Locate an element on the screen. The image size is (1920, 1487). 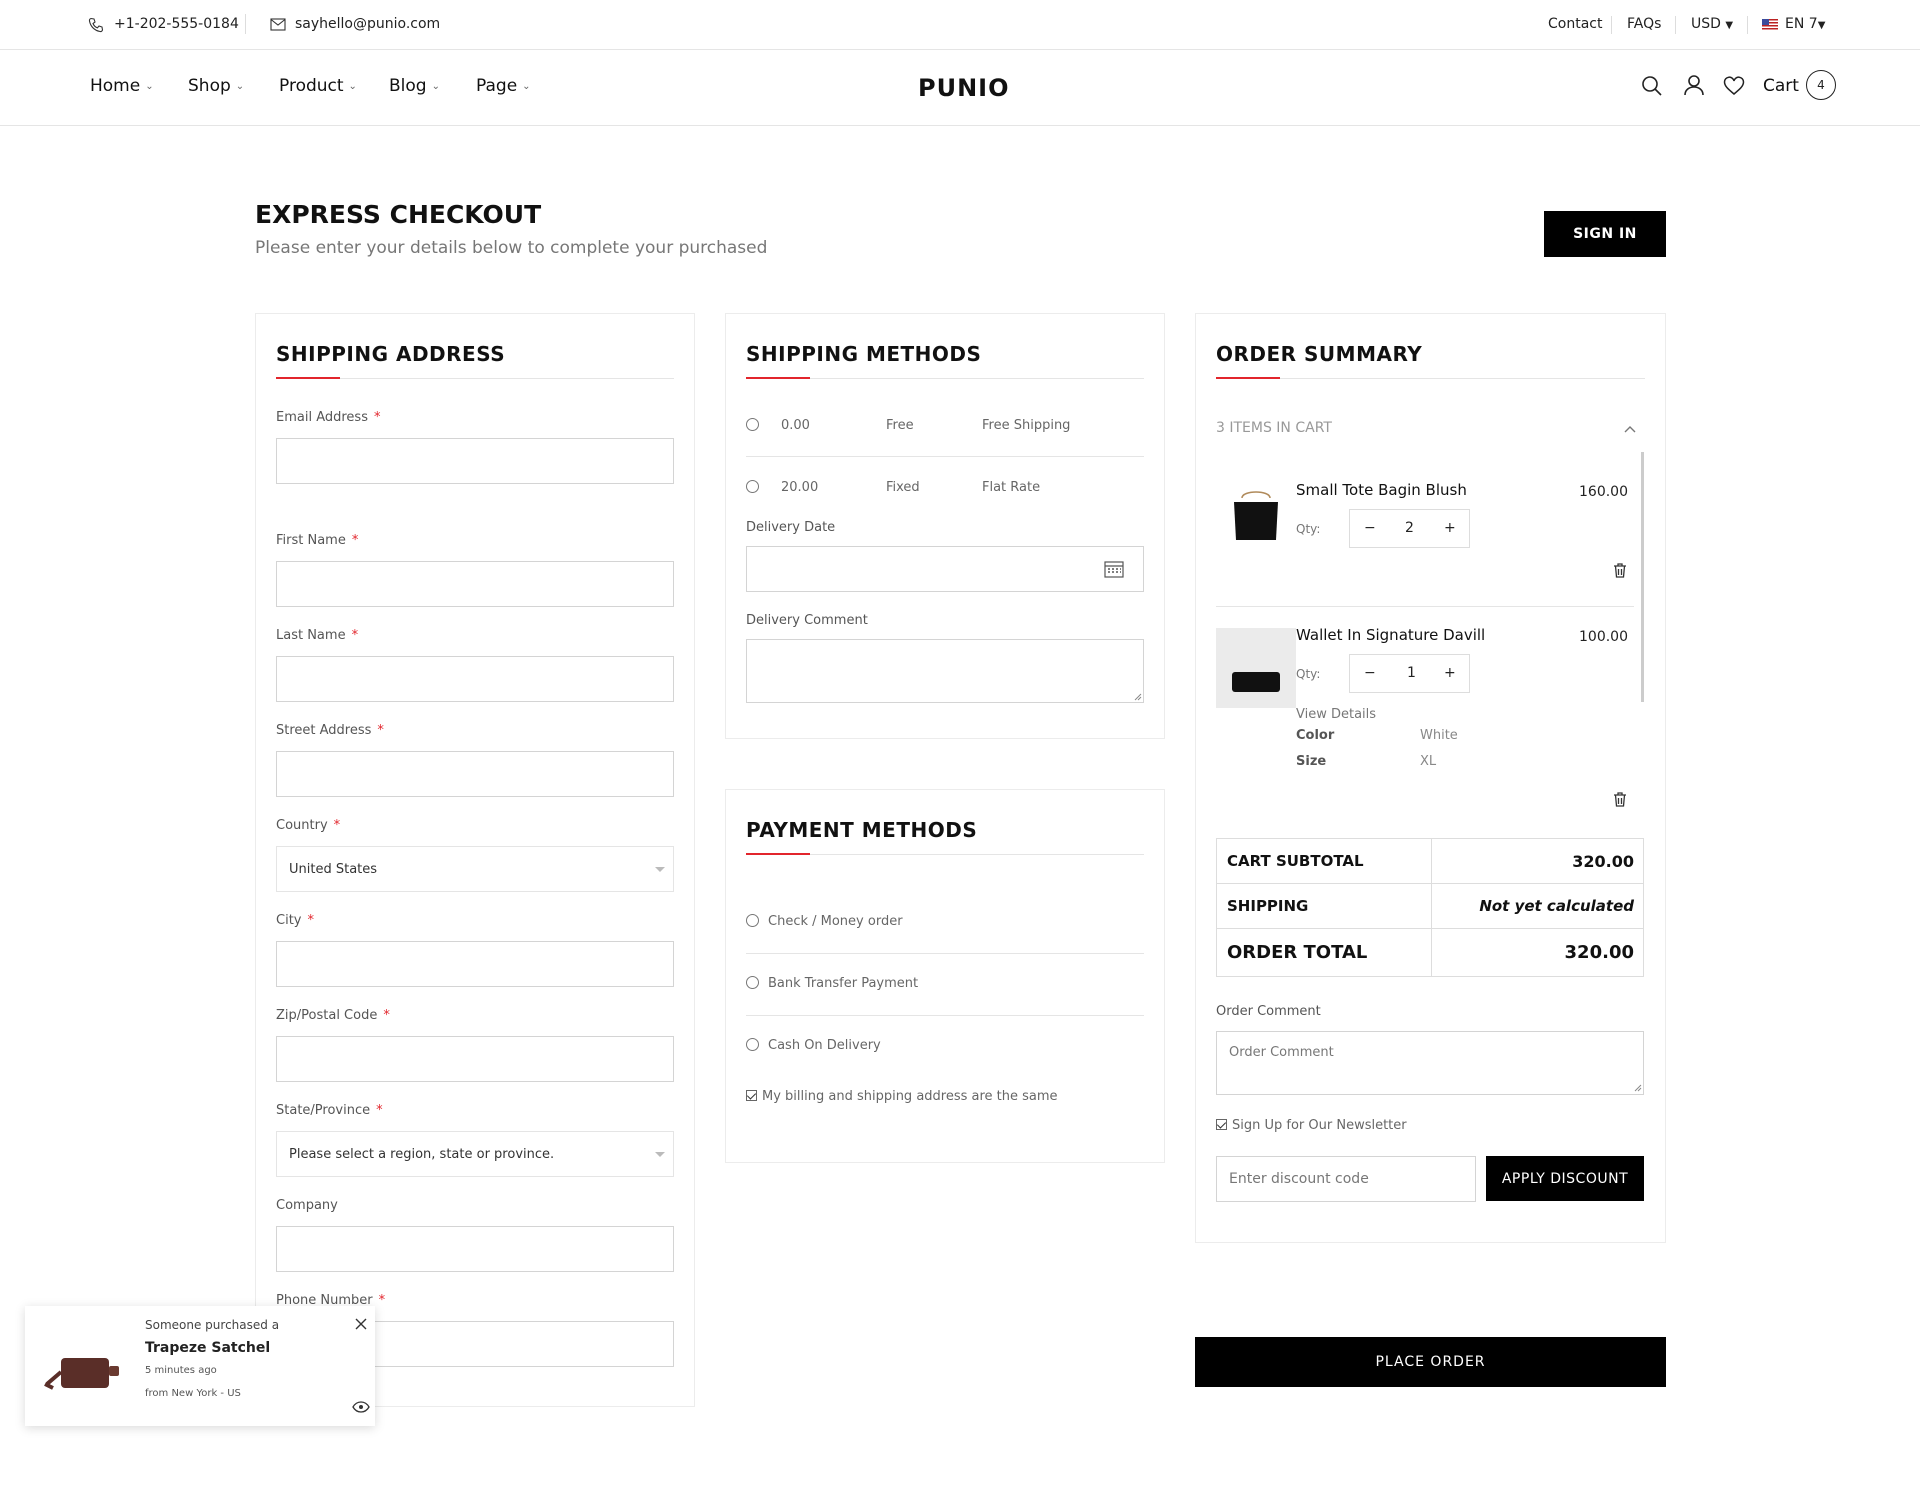
email-field is located at coordinates (475, 461).